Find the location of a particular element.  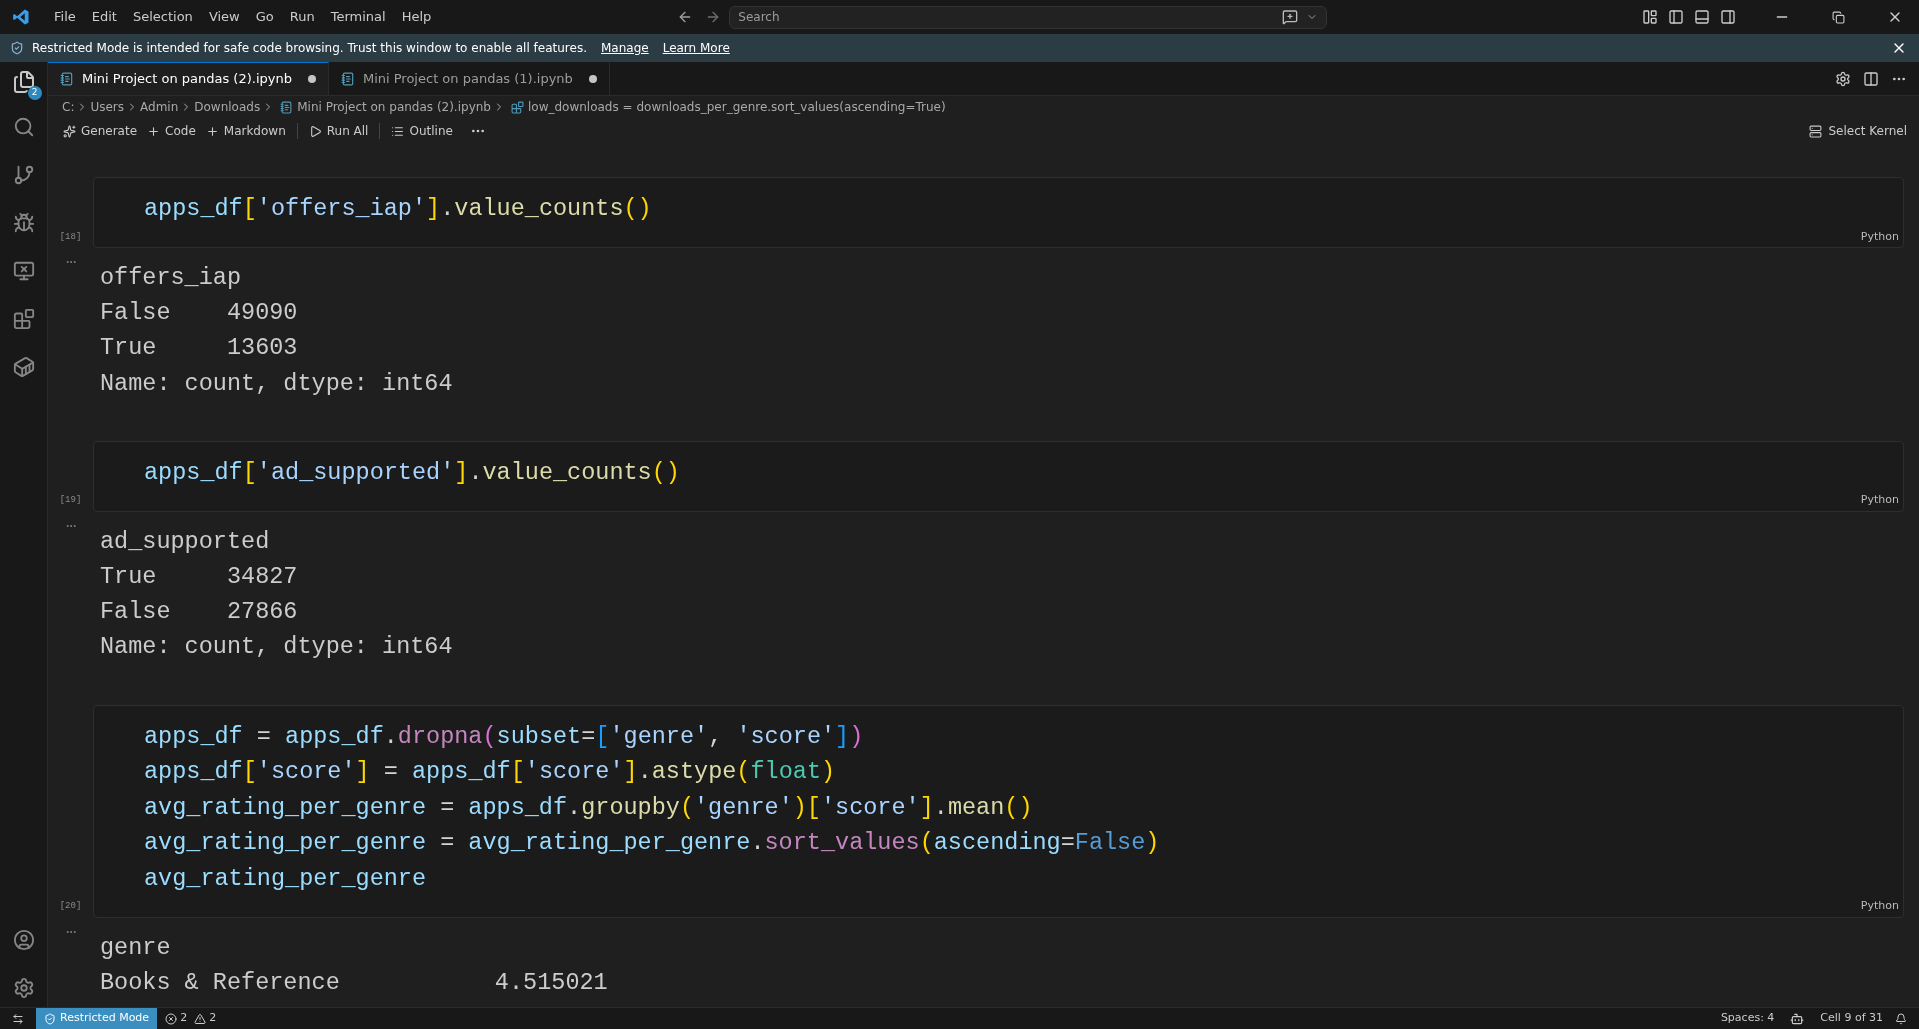

code-line: avg_rating_per_genre = avg_rating_per_genre.sort_values(ascending=False) is located at coordinates (652, 843).